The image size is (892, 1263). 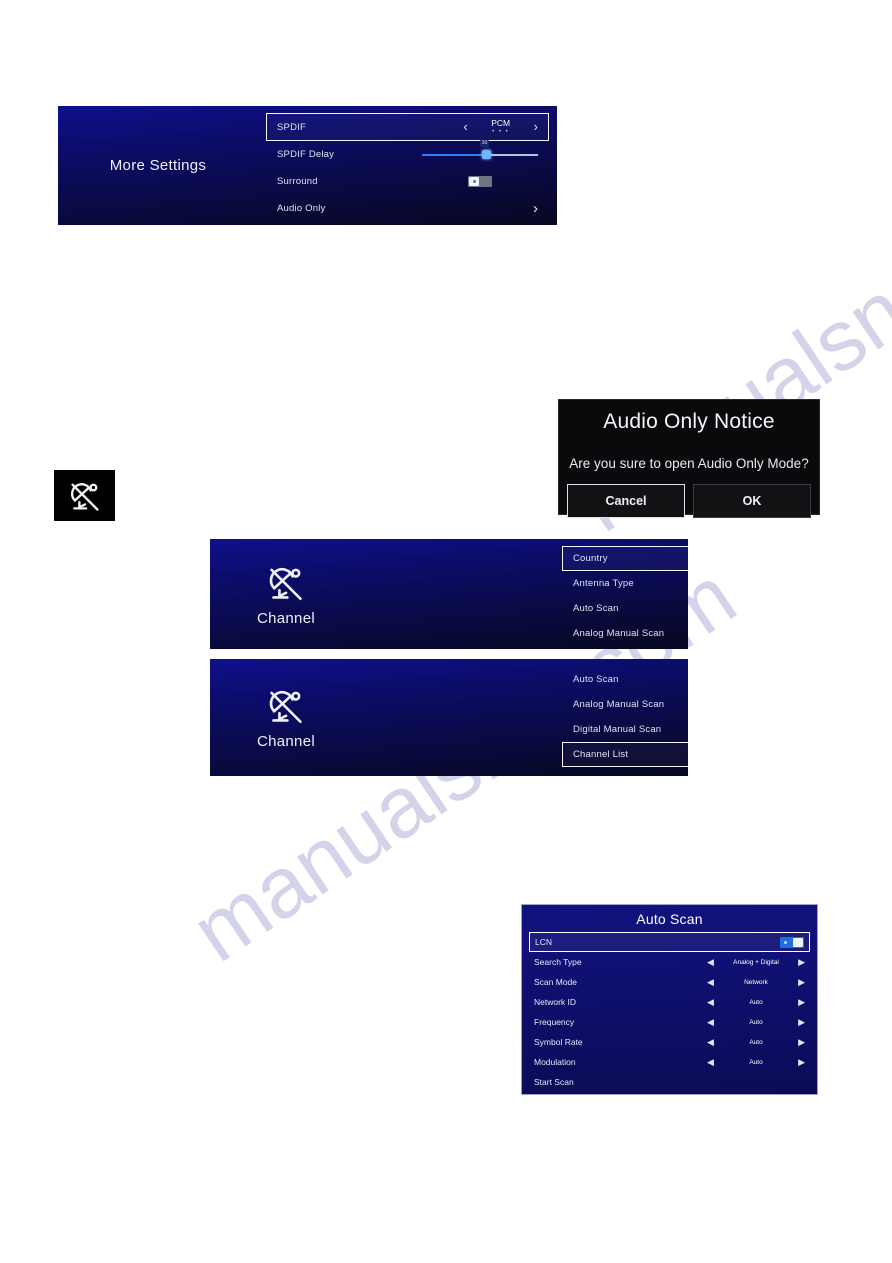 I want to click on network-id-stepper: ◀ Auto ▶, so click(x=756, y=1002).